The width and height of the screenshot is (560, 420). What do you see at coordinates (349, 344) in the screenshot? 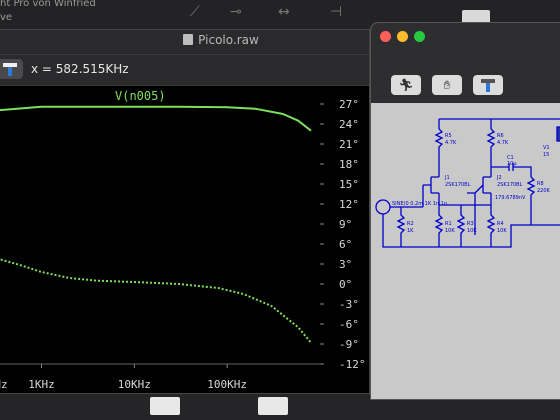
I see `y-tick-label: -9°` at bounding box center [349, 344].